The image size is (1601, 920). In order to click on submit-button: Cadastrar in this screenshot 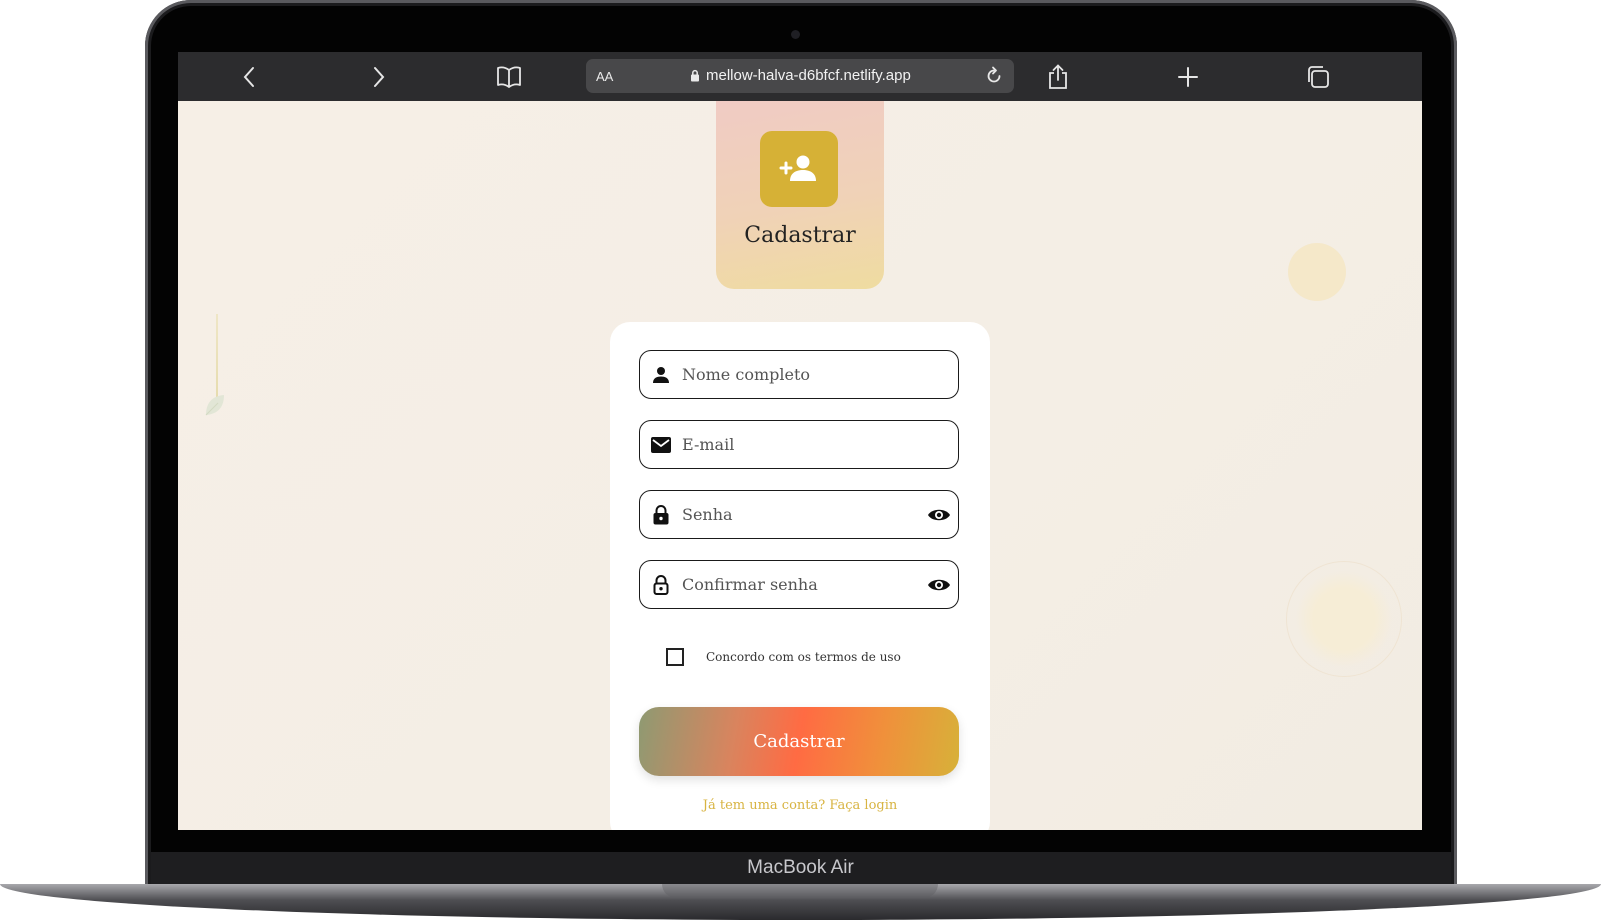, I will do `click(799, 741)`.